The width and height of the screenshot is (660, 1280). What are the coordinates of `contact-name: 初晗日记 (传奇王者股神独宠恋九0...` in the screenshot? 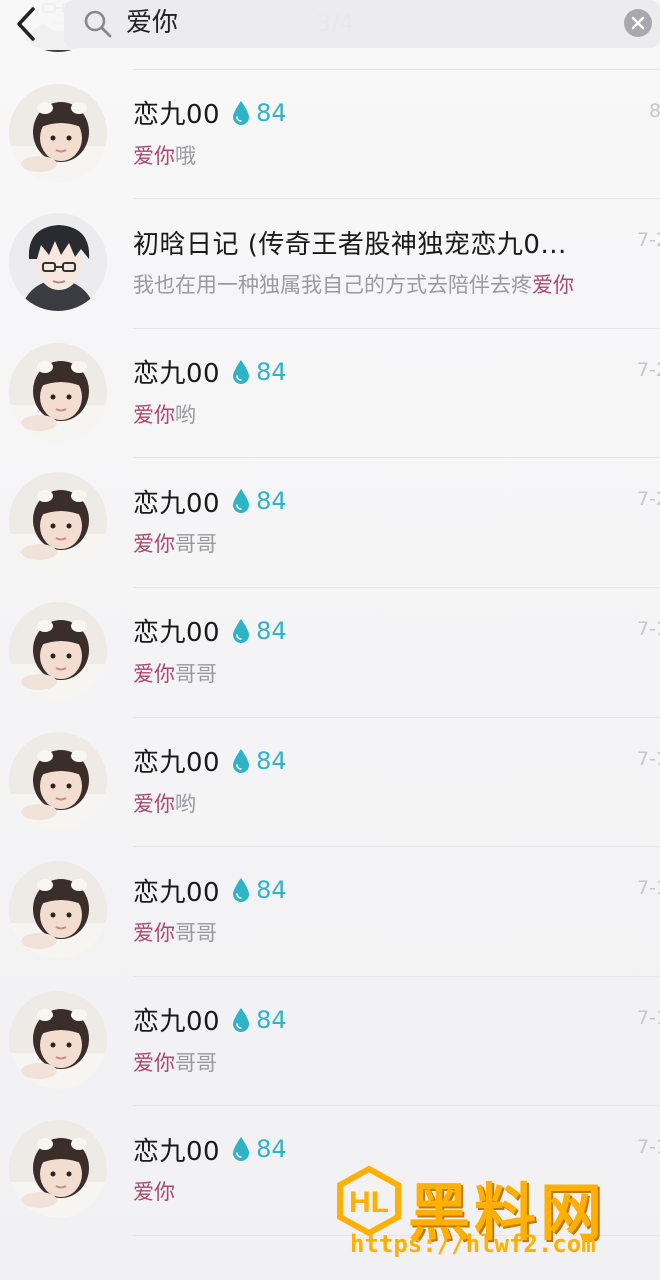 It's located at (350, 244).